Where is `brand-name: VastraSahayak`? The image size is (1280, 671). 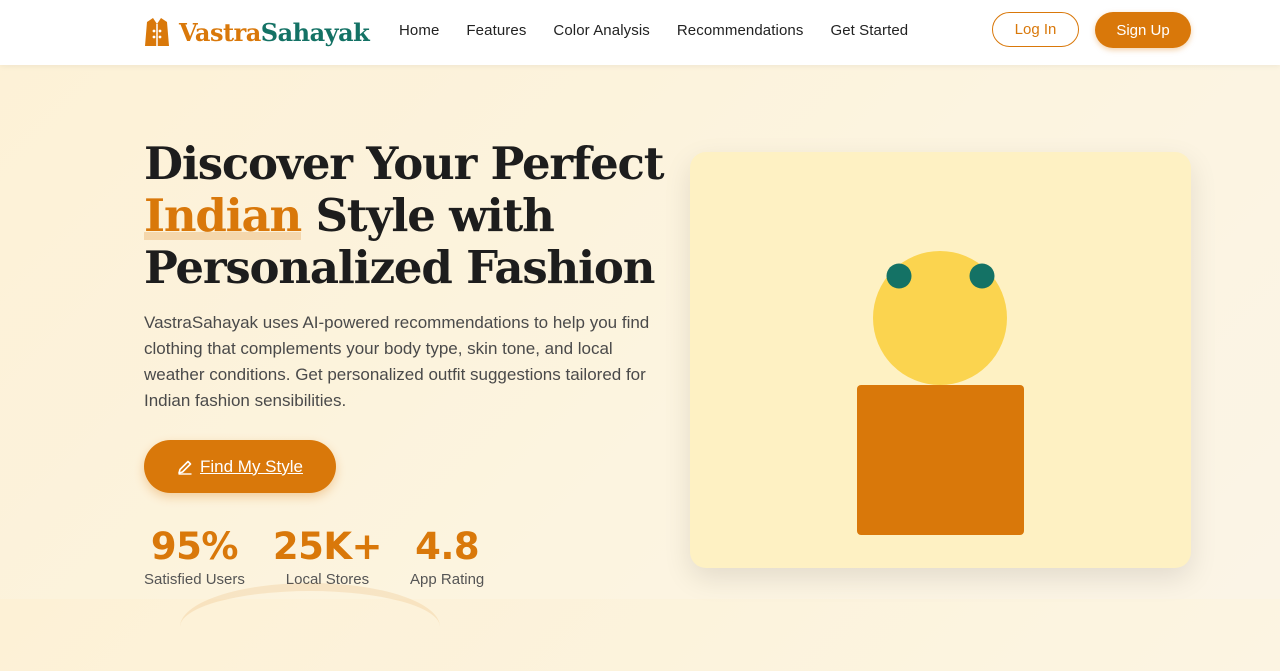
brand-name: VastraSahayak is located at coordinates (274, 32).